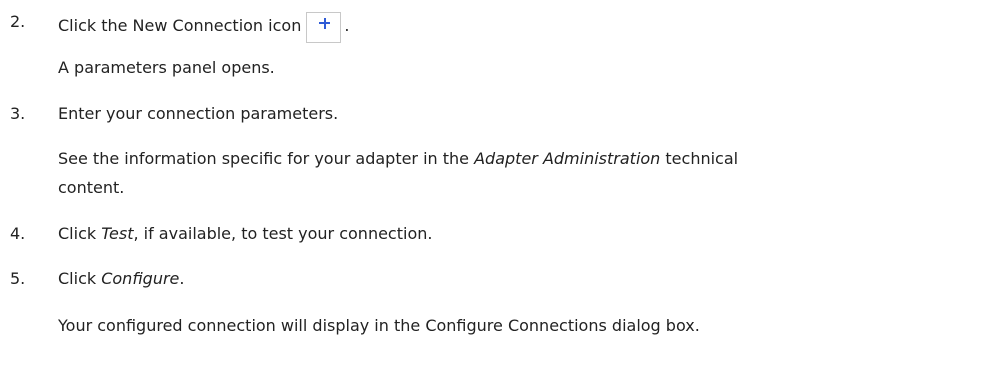 The width and height of the screenshot is (993, 379). Describe the element at coordinates (18, 113) in the screenshot. I see `step-number: 3.` at that location.